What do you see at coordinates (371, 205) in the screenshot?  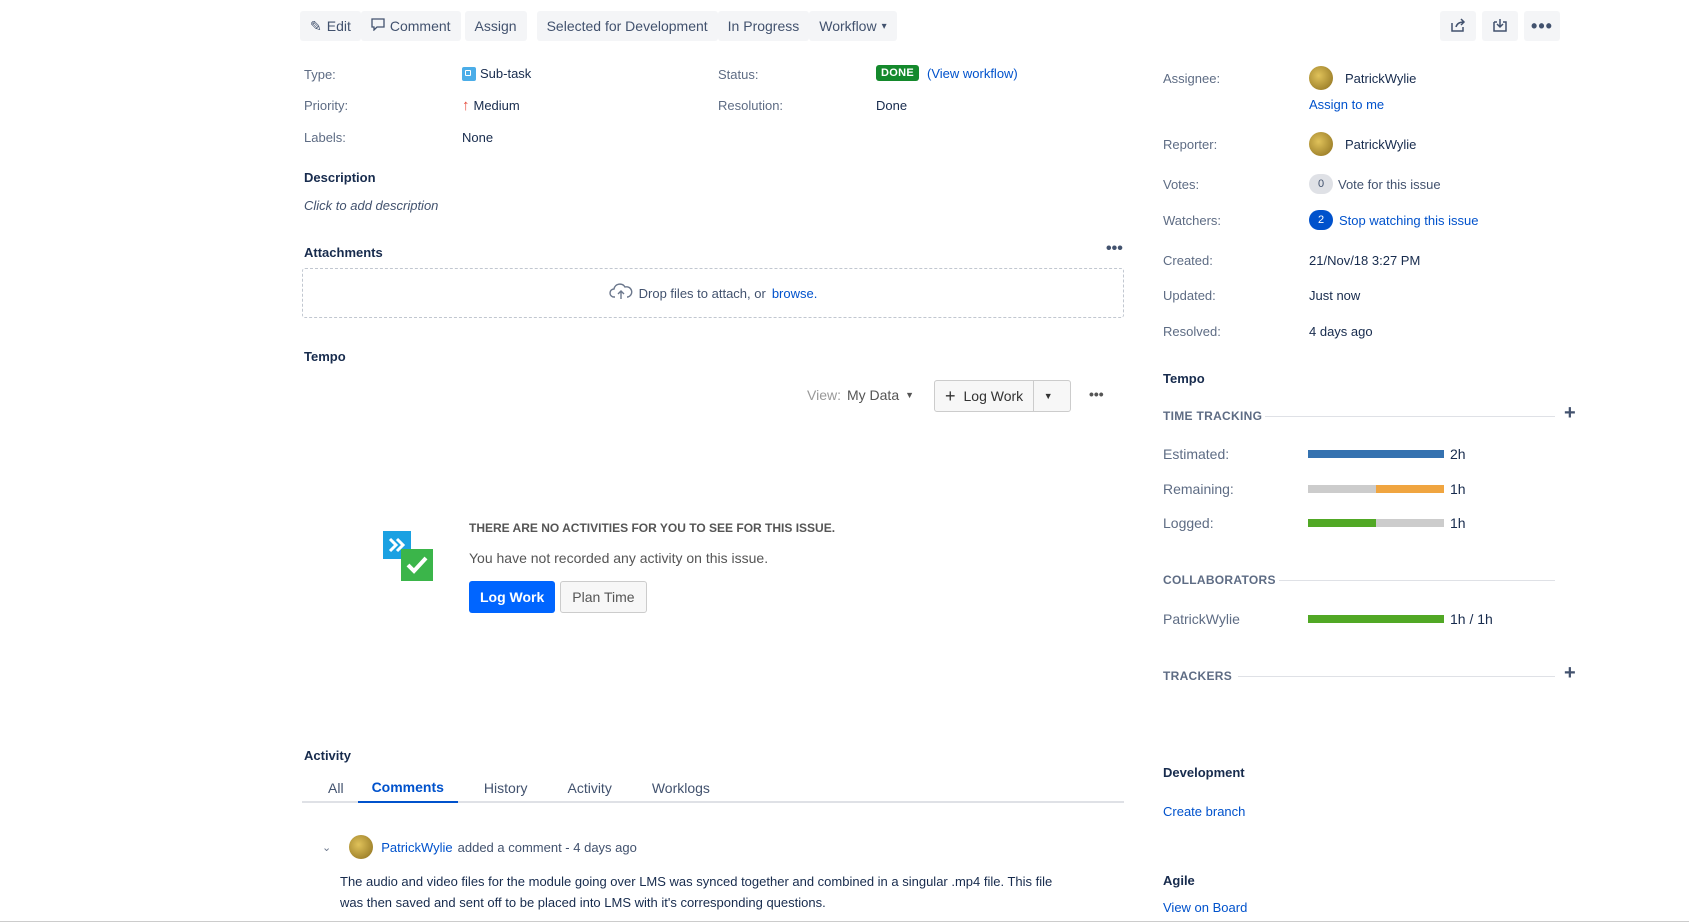 I see `description-field: Click to add description` at bounding box center [371, 205].